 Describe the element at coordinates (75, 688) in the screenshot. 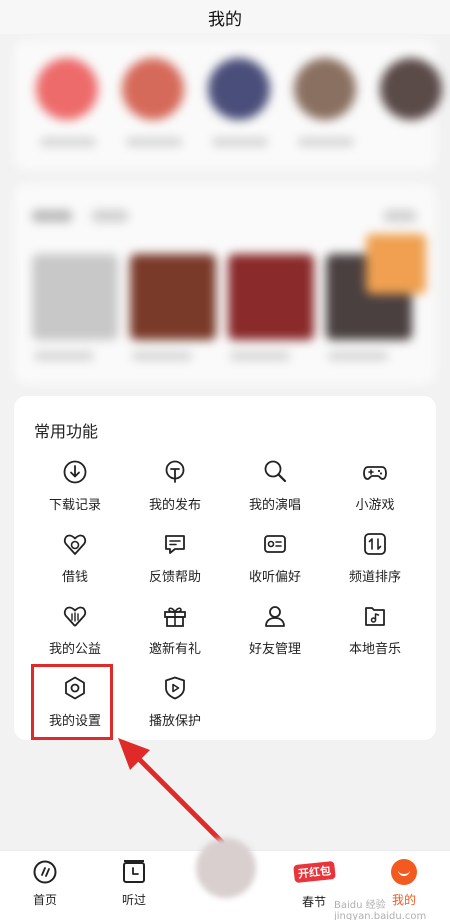

I see `settings-hexagon-icon` at that location.